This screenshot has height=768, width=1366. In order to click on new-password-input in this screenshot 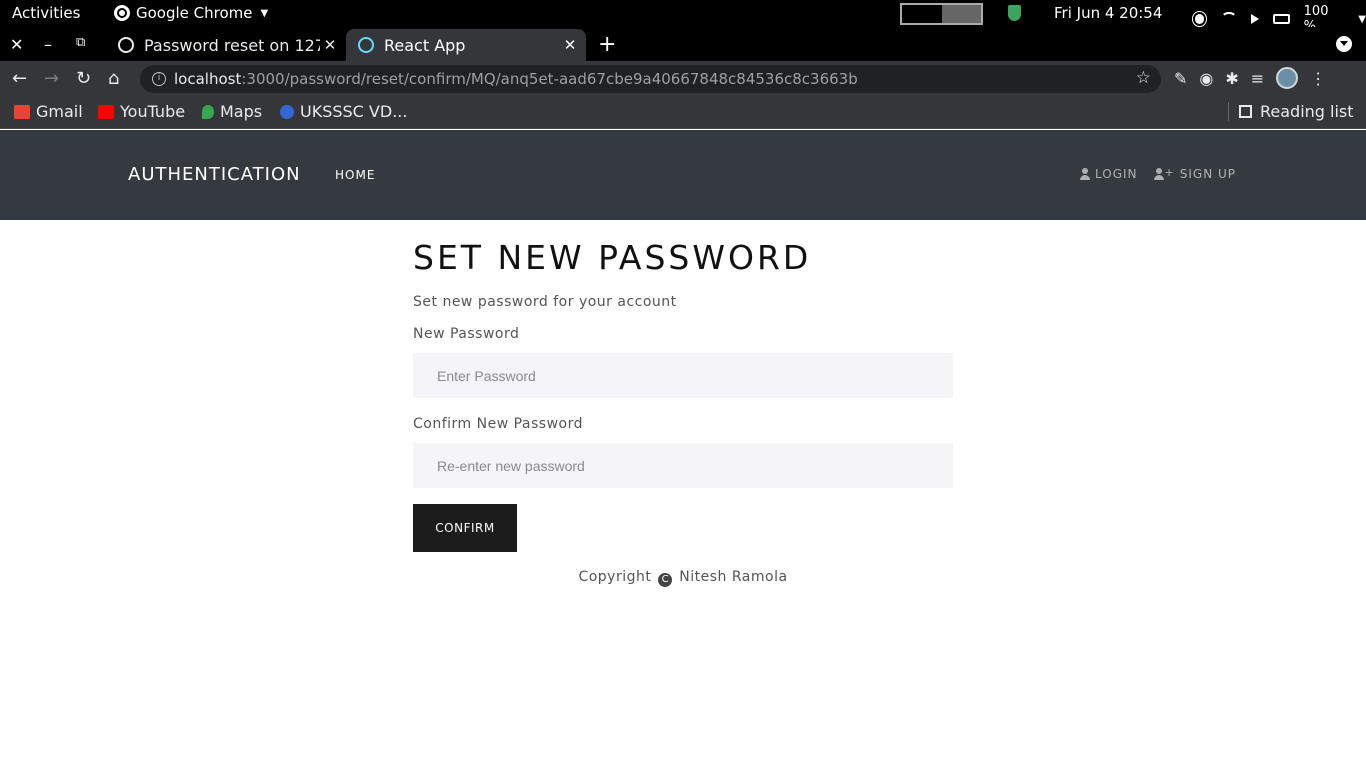, I will do `click(683, 375)`.